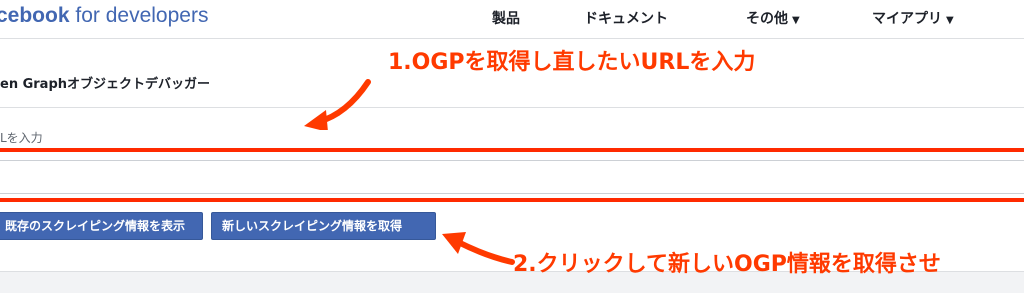  Describe the element at coordinates (35, 15) in the screenshot. I see `brand-name-bold: cebook` at that location.